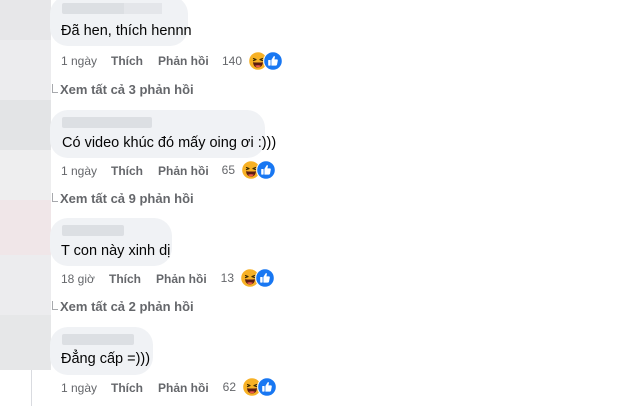 Image resolution: width=635 pixels, height=406 pixels. I want to click on comment-bubble: Đã hen, thích hennn, so click(121, 23).